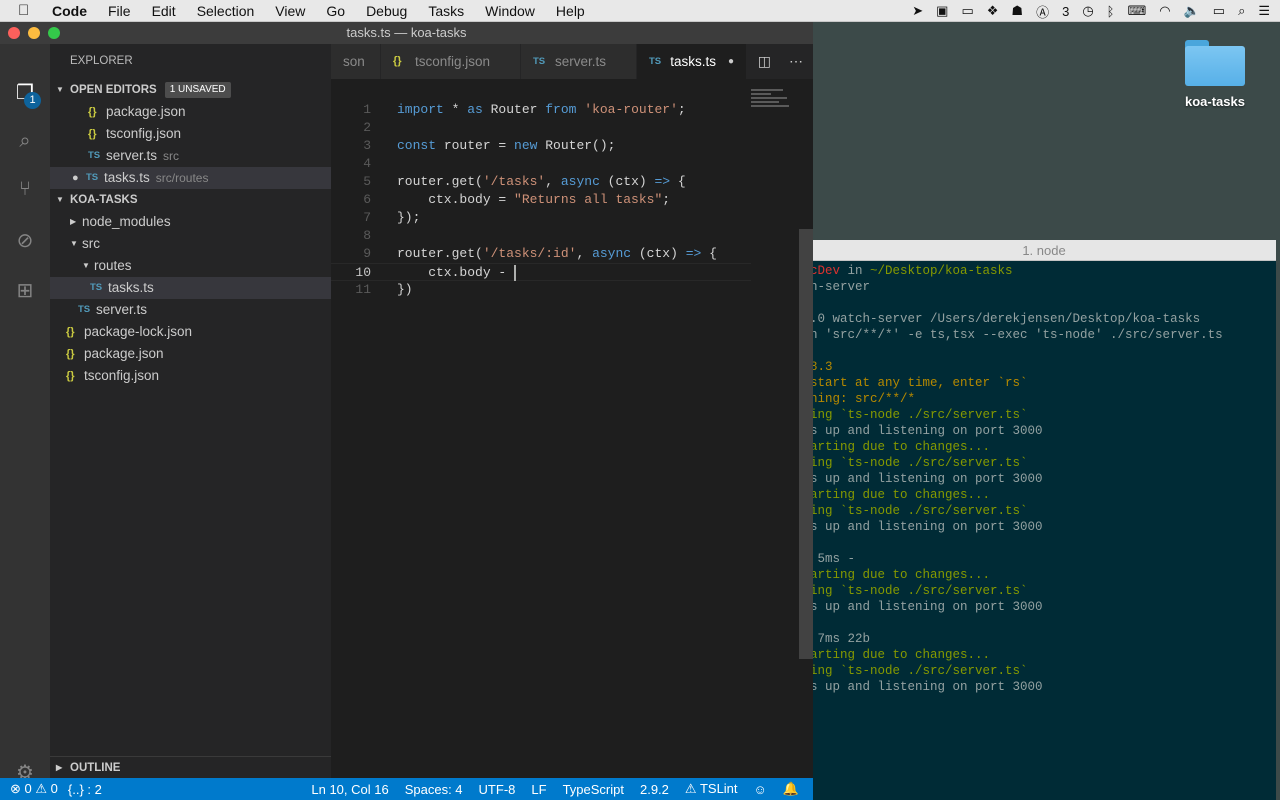 Image resolution: width=1280 pixels, height=800 pixels. I want to click on menu-help: Help, so click(570, 11).